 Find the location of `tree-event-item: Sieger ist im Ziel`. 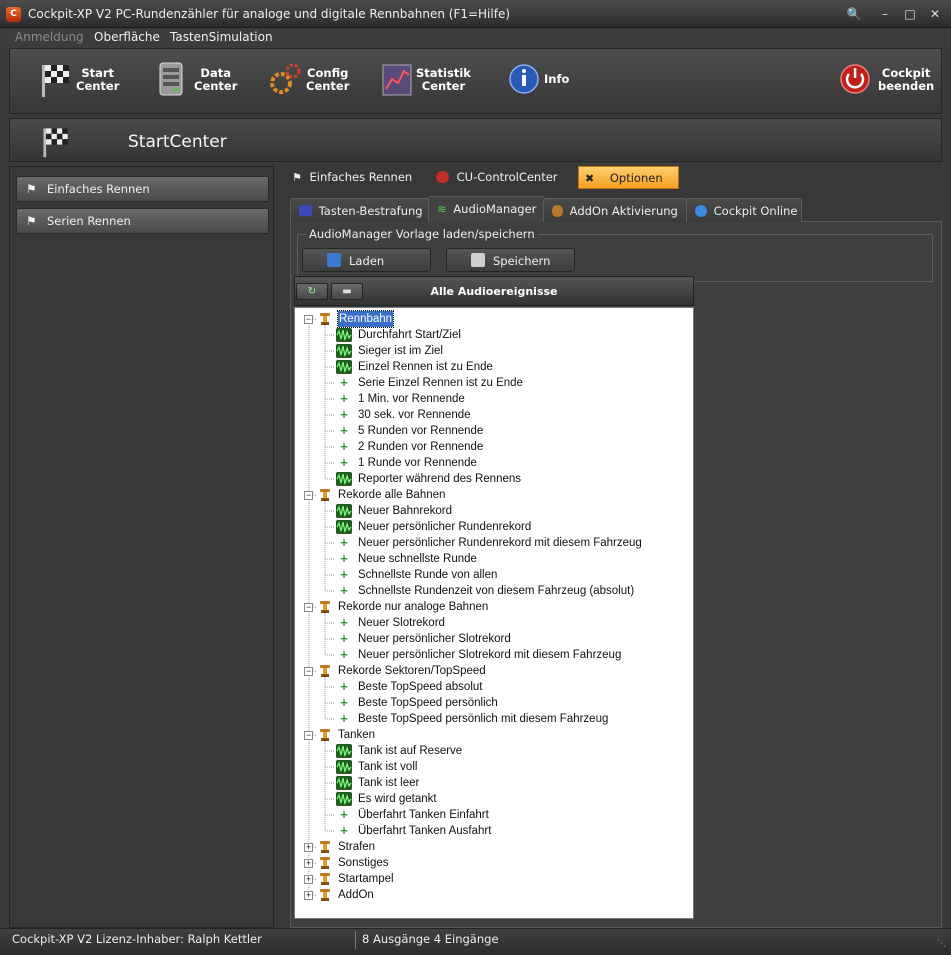

tree-event-item: Sieger ist im Ziel is located at coordinates (494, 351).